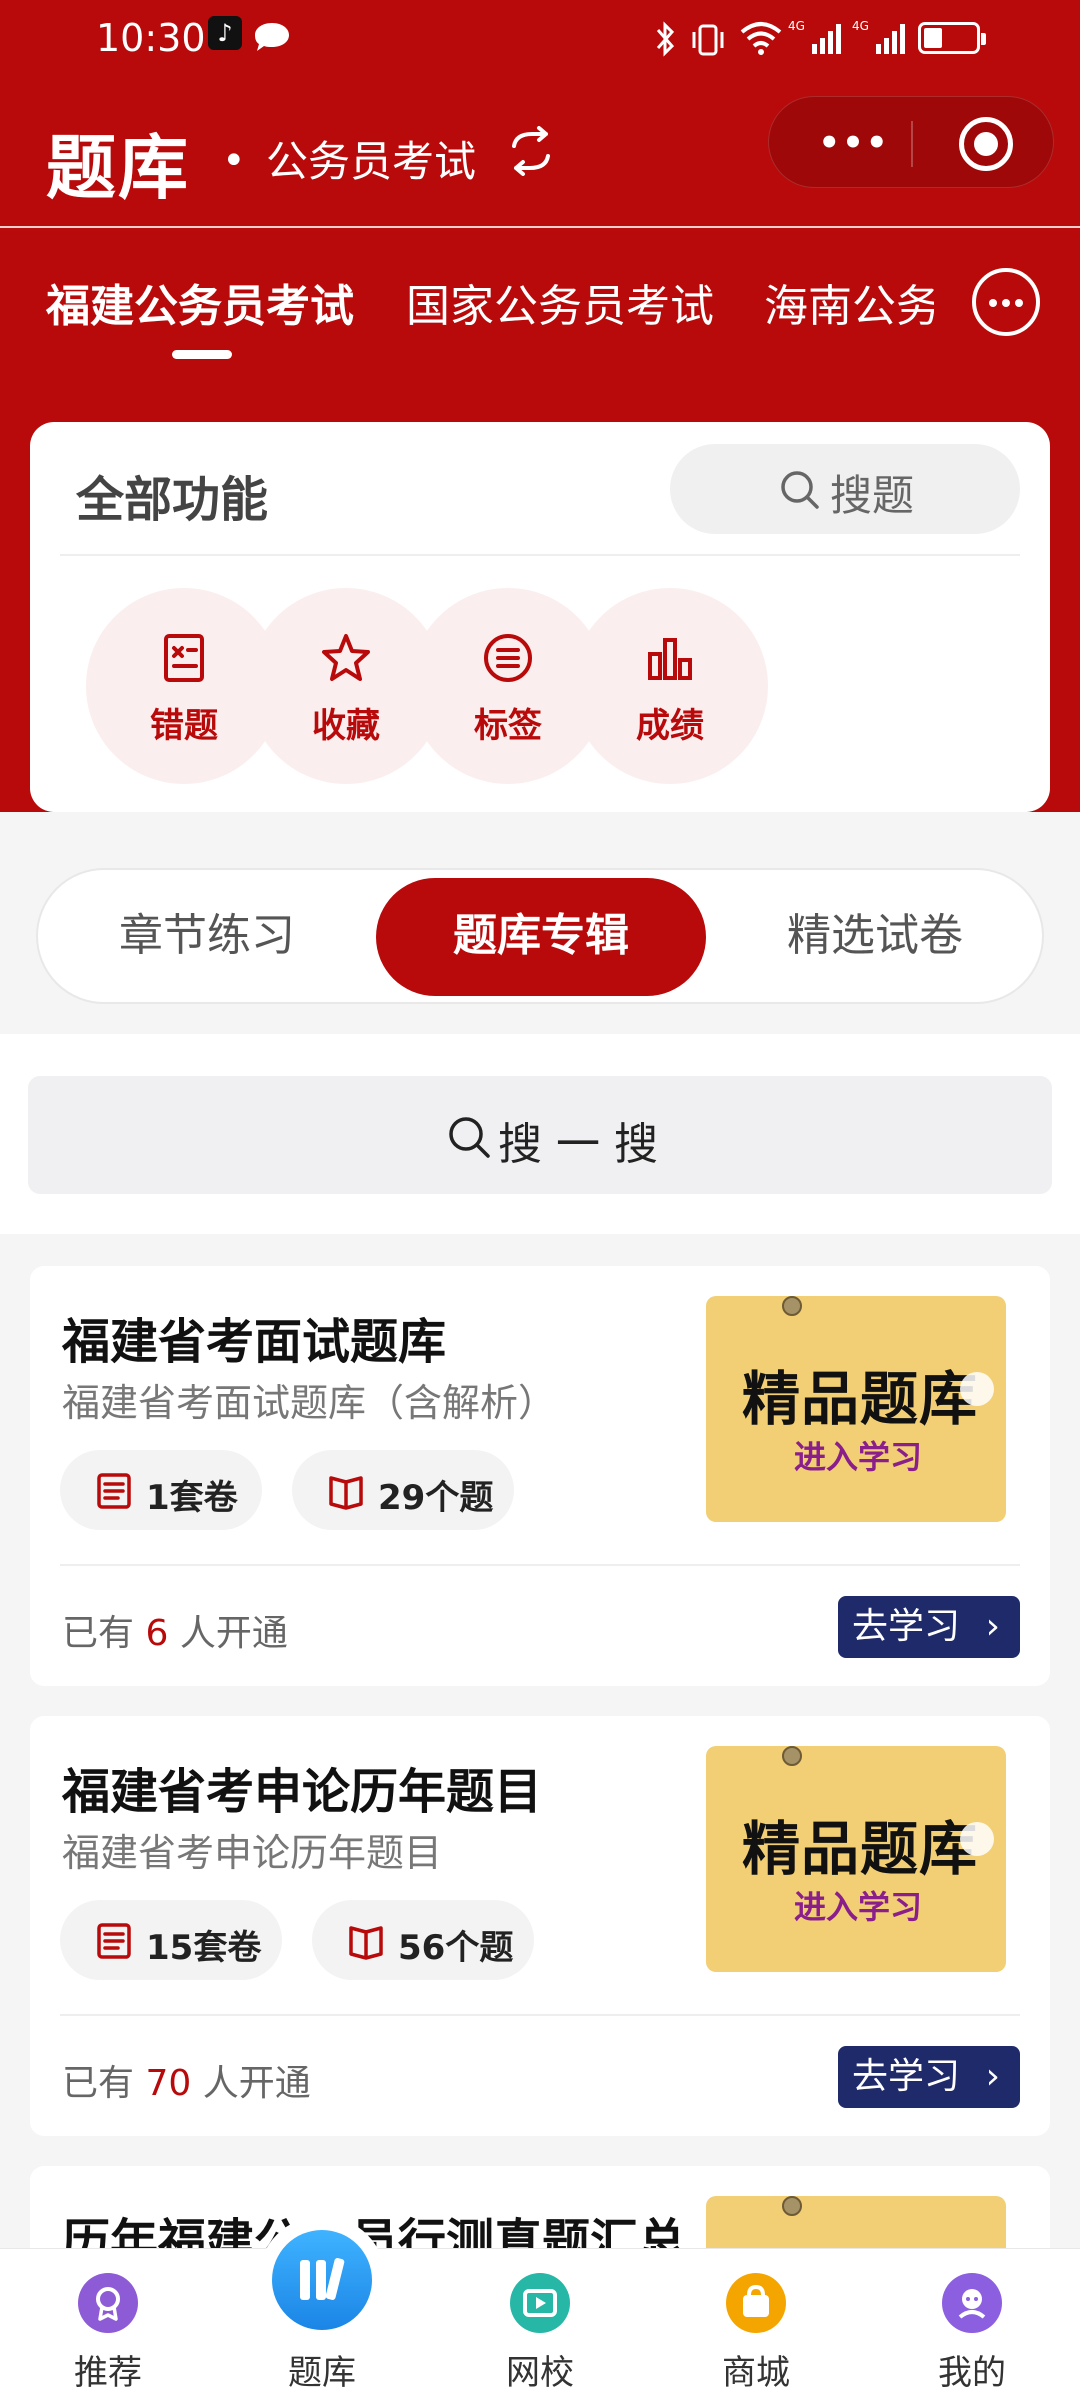  I want to click on search-placeholder: 搜一搜, so click(585, 1144).